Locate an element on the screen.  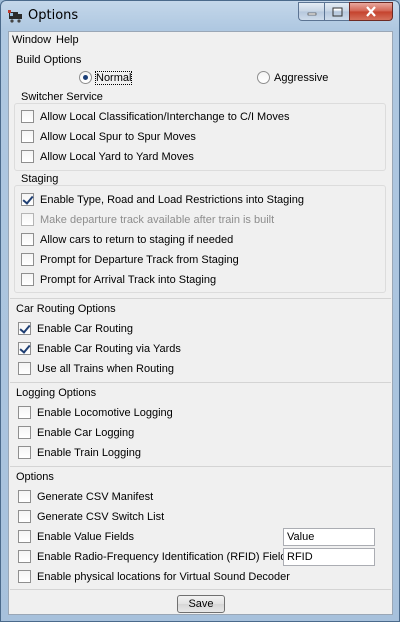
close-button is located at coordinates (371, 11).